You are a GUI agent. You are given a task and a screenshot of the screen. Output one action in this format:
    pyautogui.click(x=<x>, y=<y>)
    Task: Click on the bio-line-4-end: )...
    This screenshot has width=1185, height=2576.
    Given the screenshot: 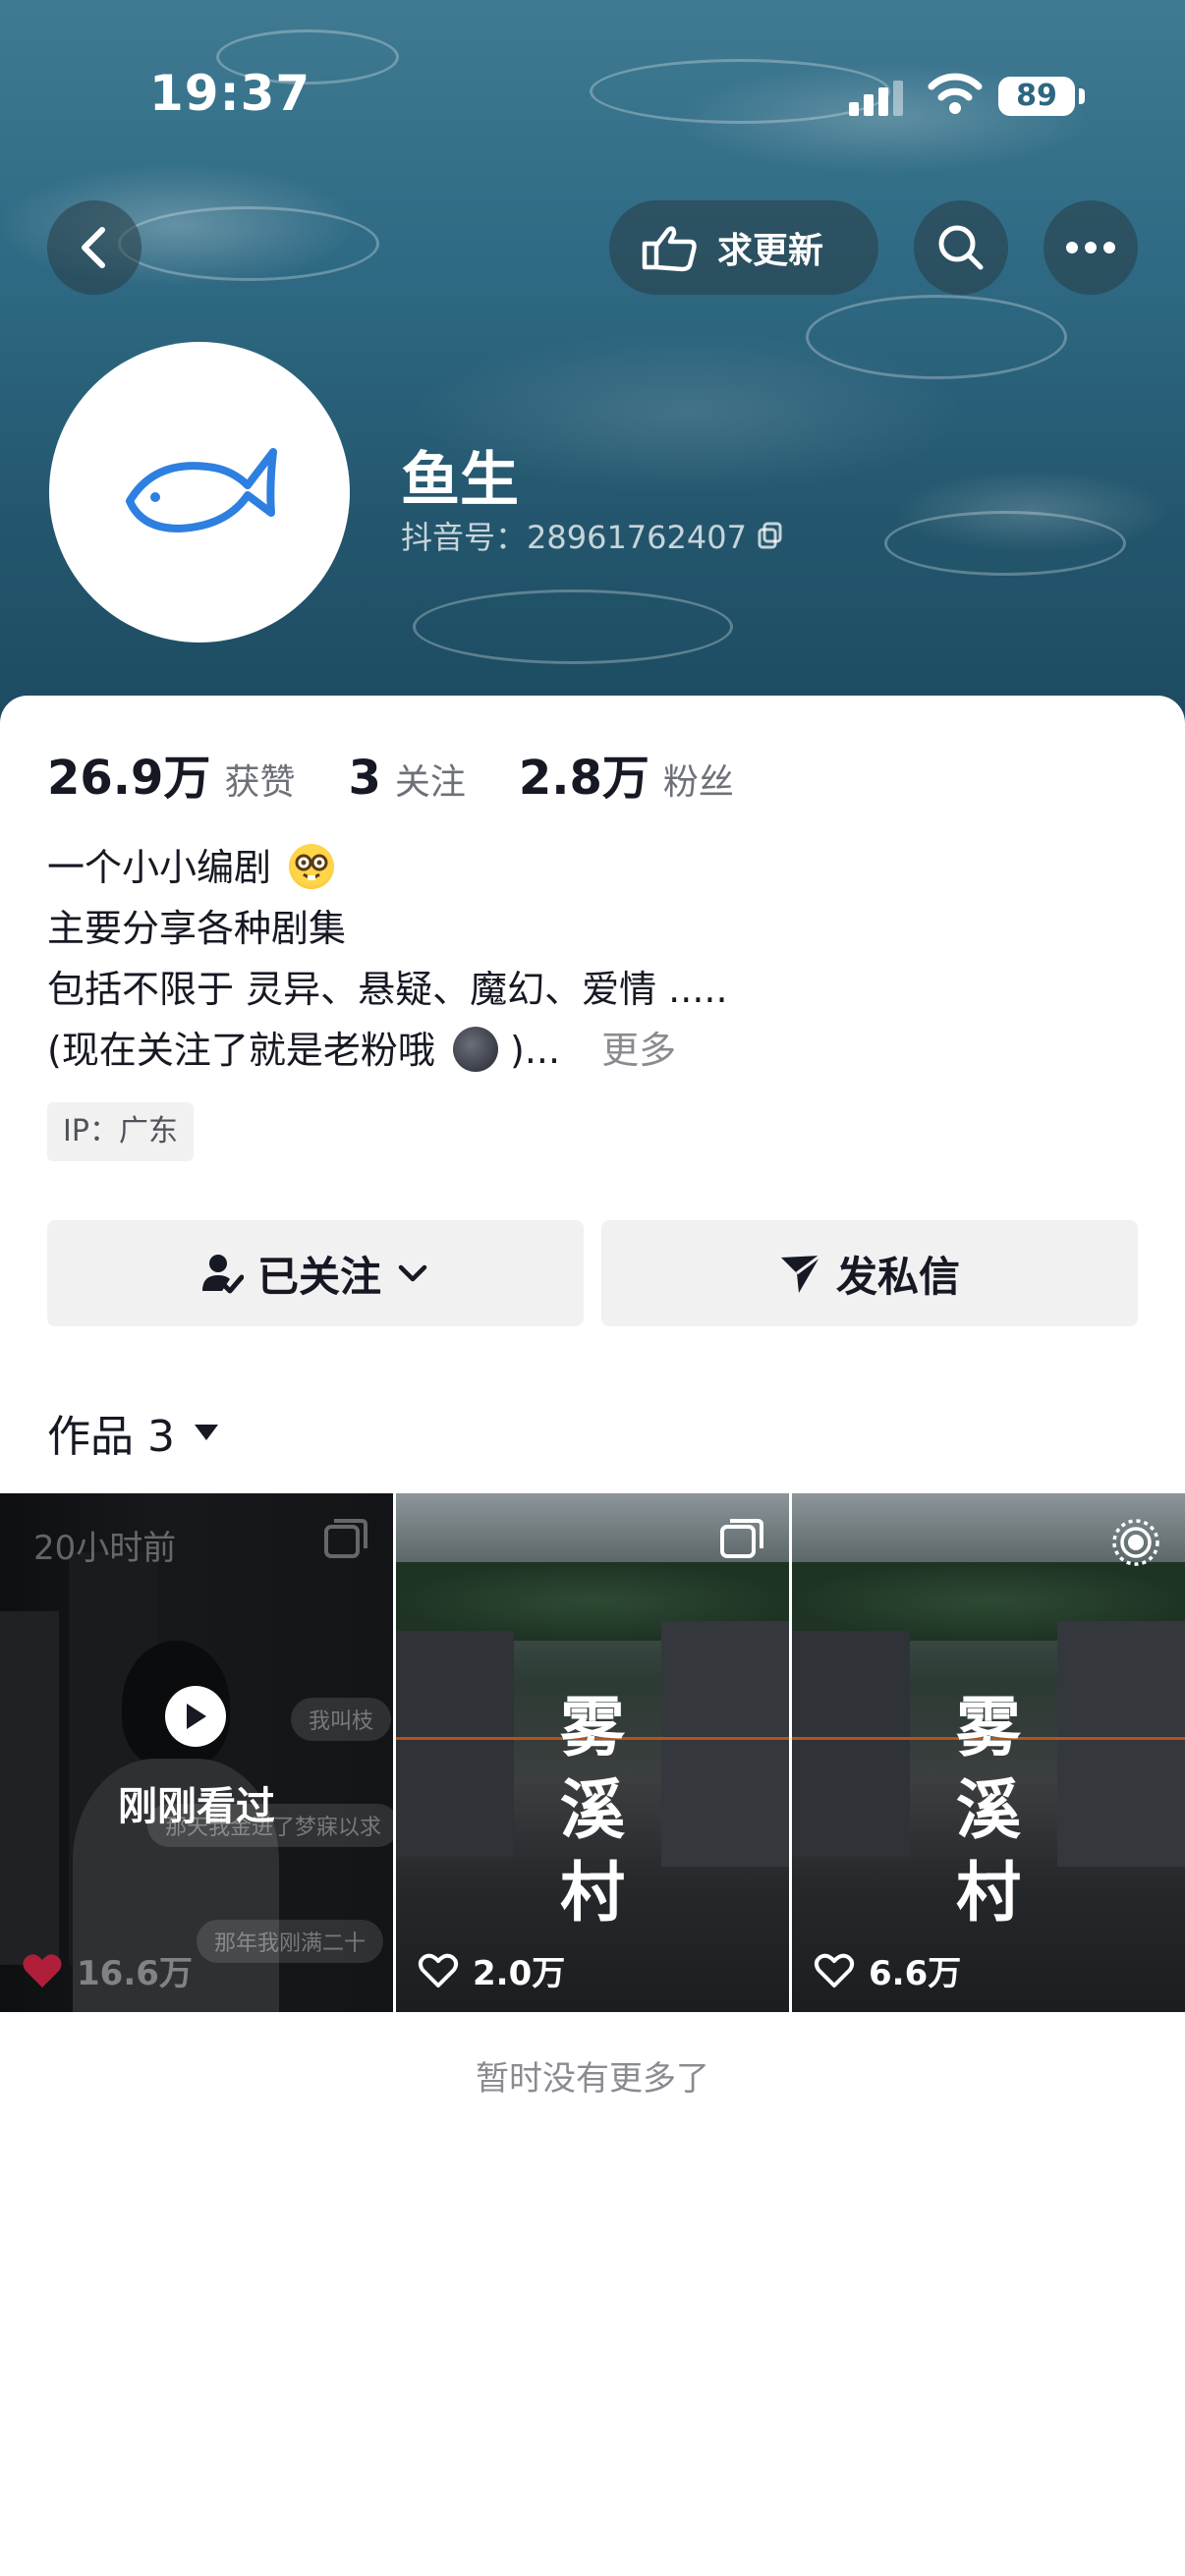 What is the action you would take?
    pyautogui.click(x=536, y=1050)
    